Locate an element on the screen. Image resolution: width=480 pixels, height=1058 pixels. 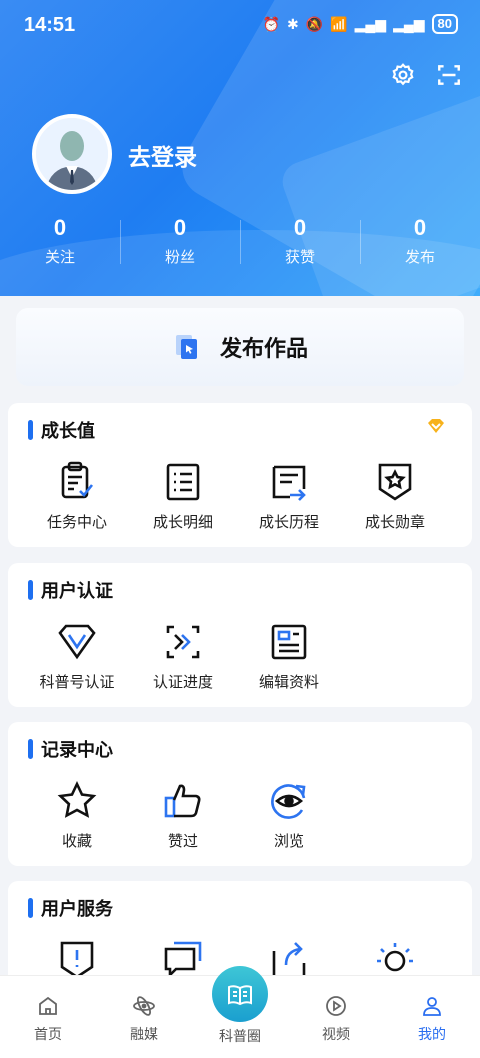
status-time: 14:51 is located at coordinates (50, 25).